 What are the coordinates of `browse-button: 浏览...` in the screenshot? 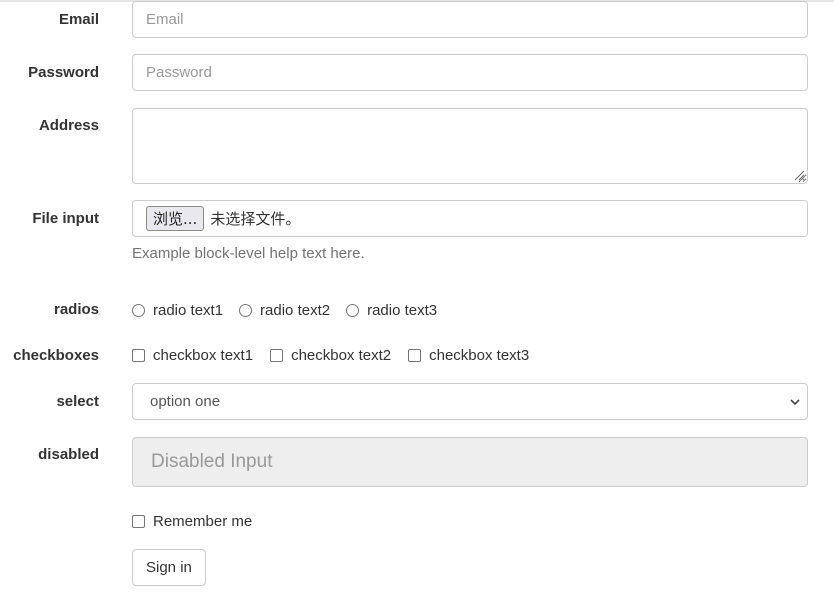 It's located at (175, 218).